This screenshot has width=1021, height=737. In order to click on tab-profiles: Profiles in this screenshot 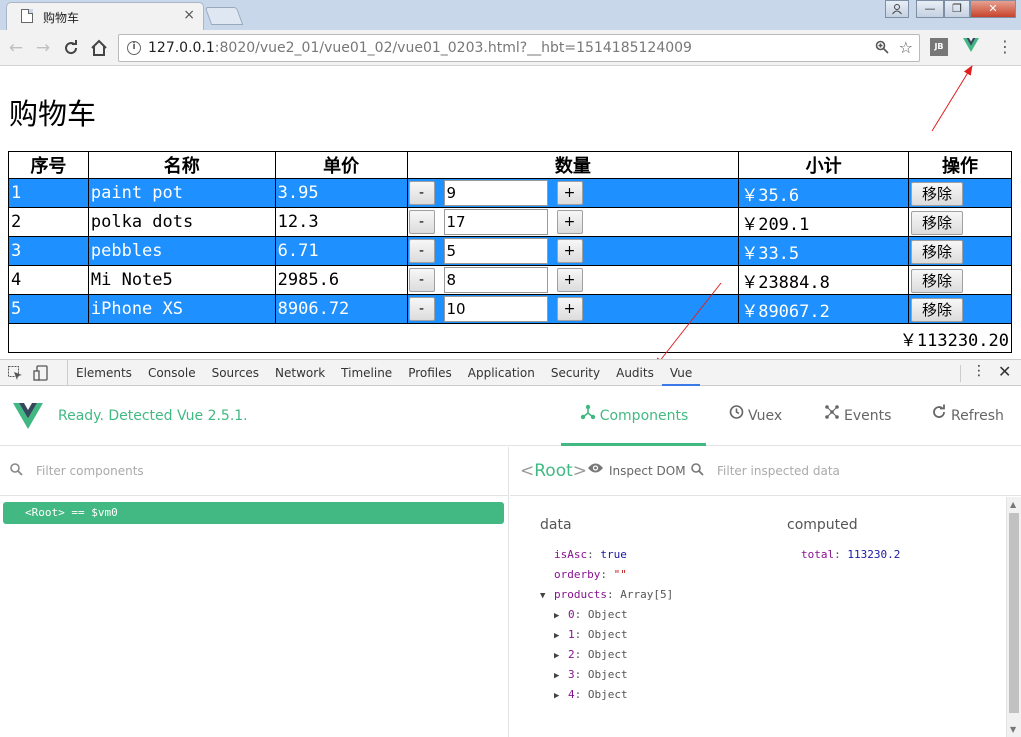, I will do `click(430, 373)`.